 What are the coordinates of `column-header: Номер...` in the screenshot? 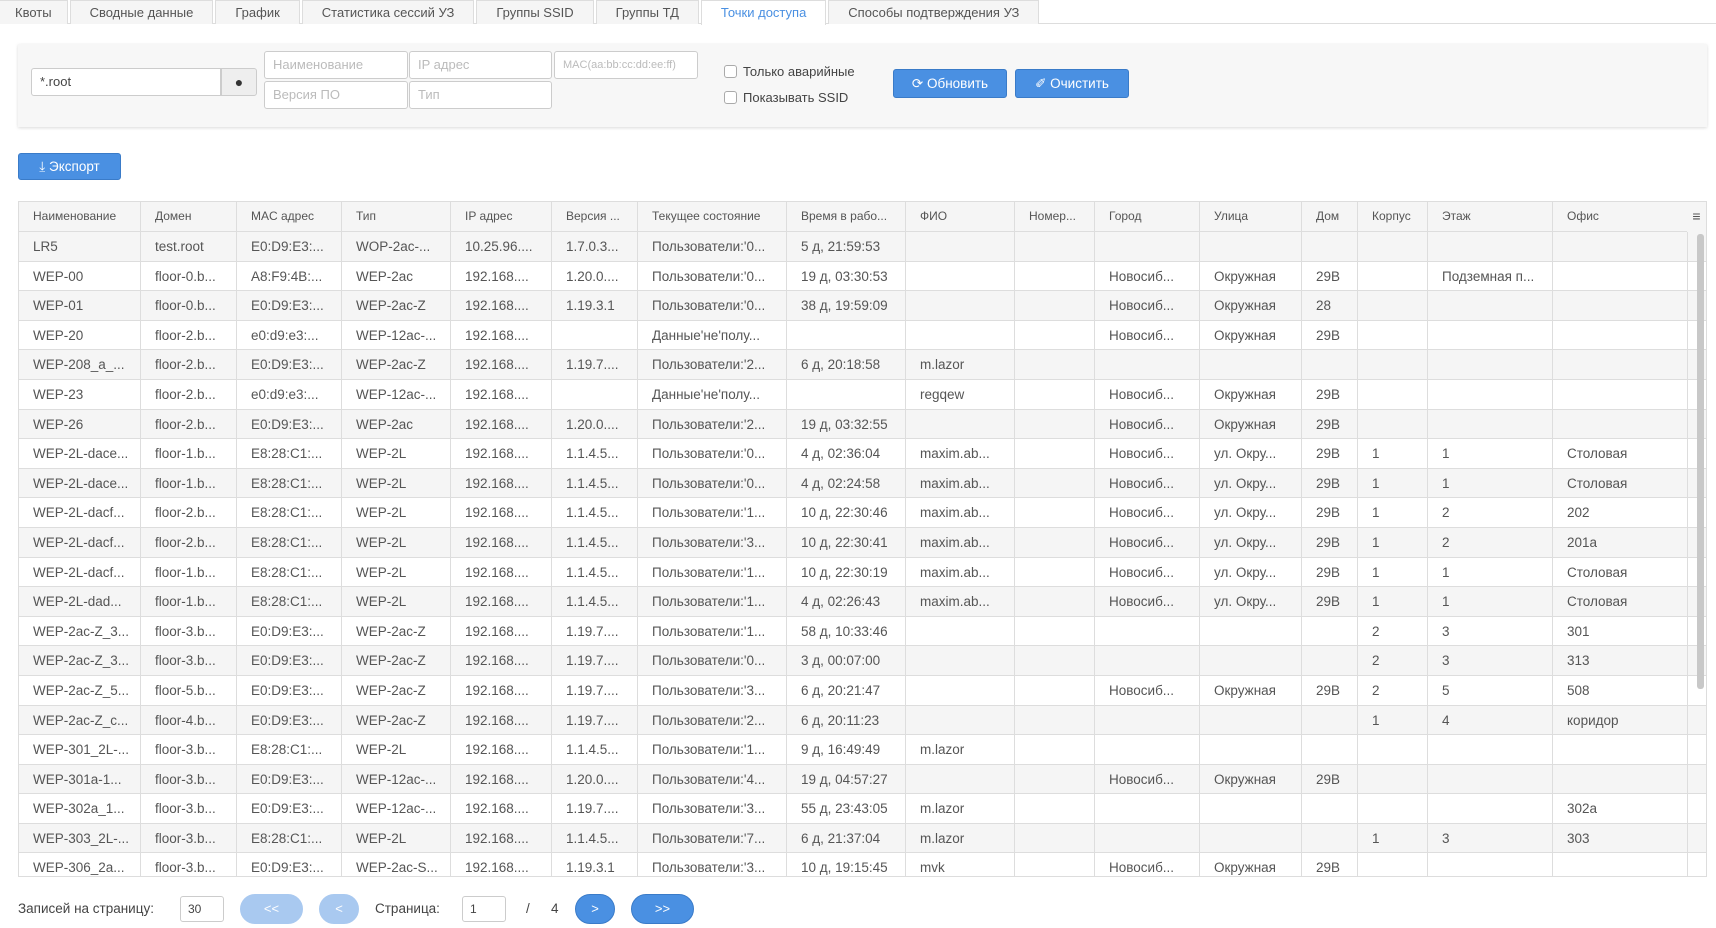 It's located at (1055, 216).